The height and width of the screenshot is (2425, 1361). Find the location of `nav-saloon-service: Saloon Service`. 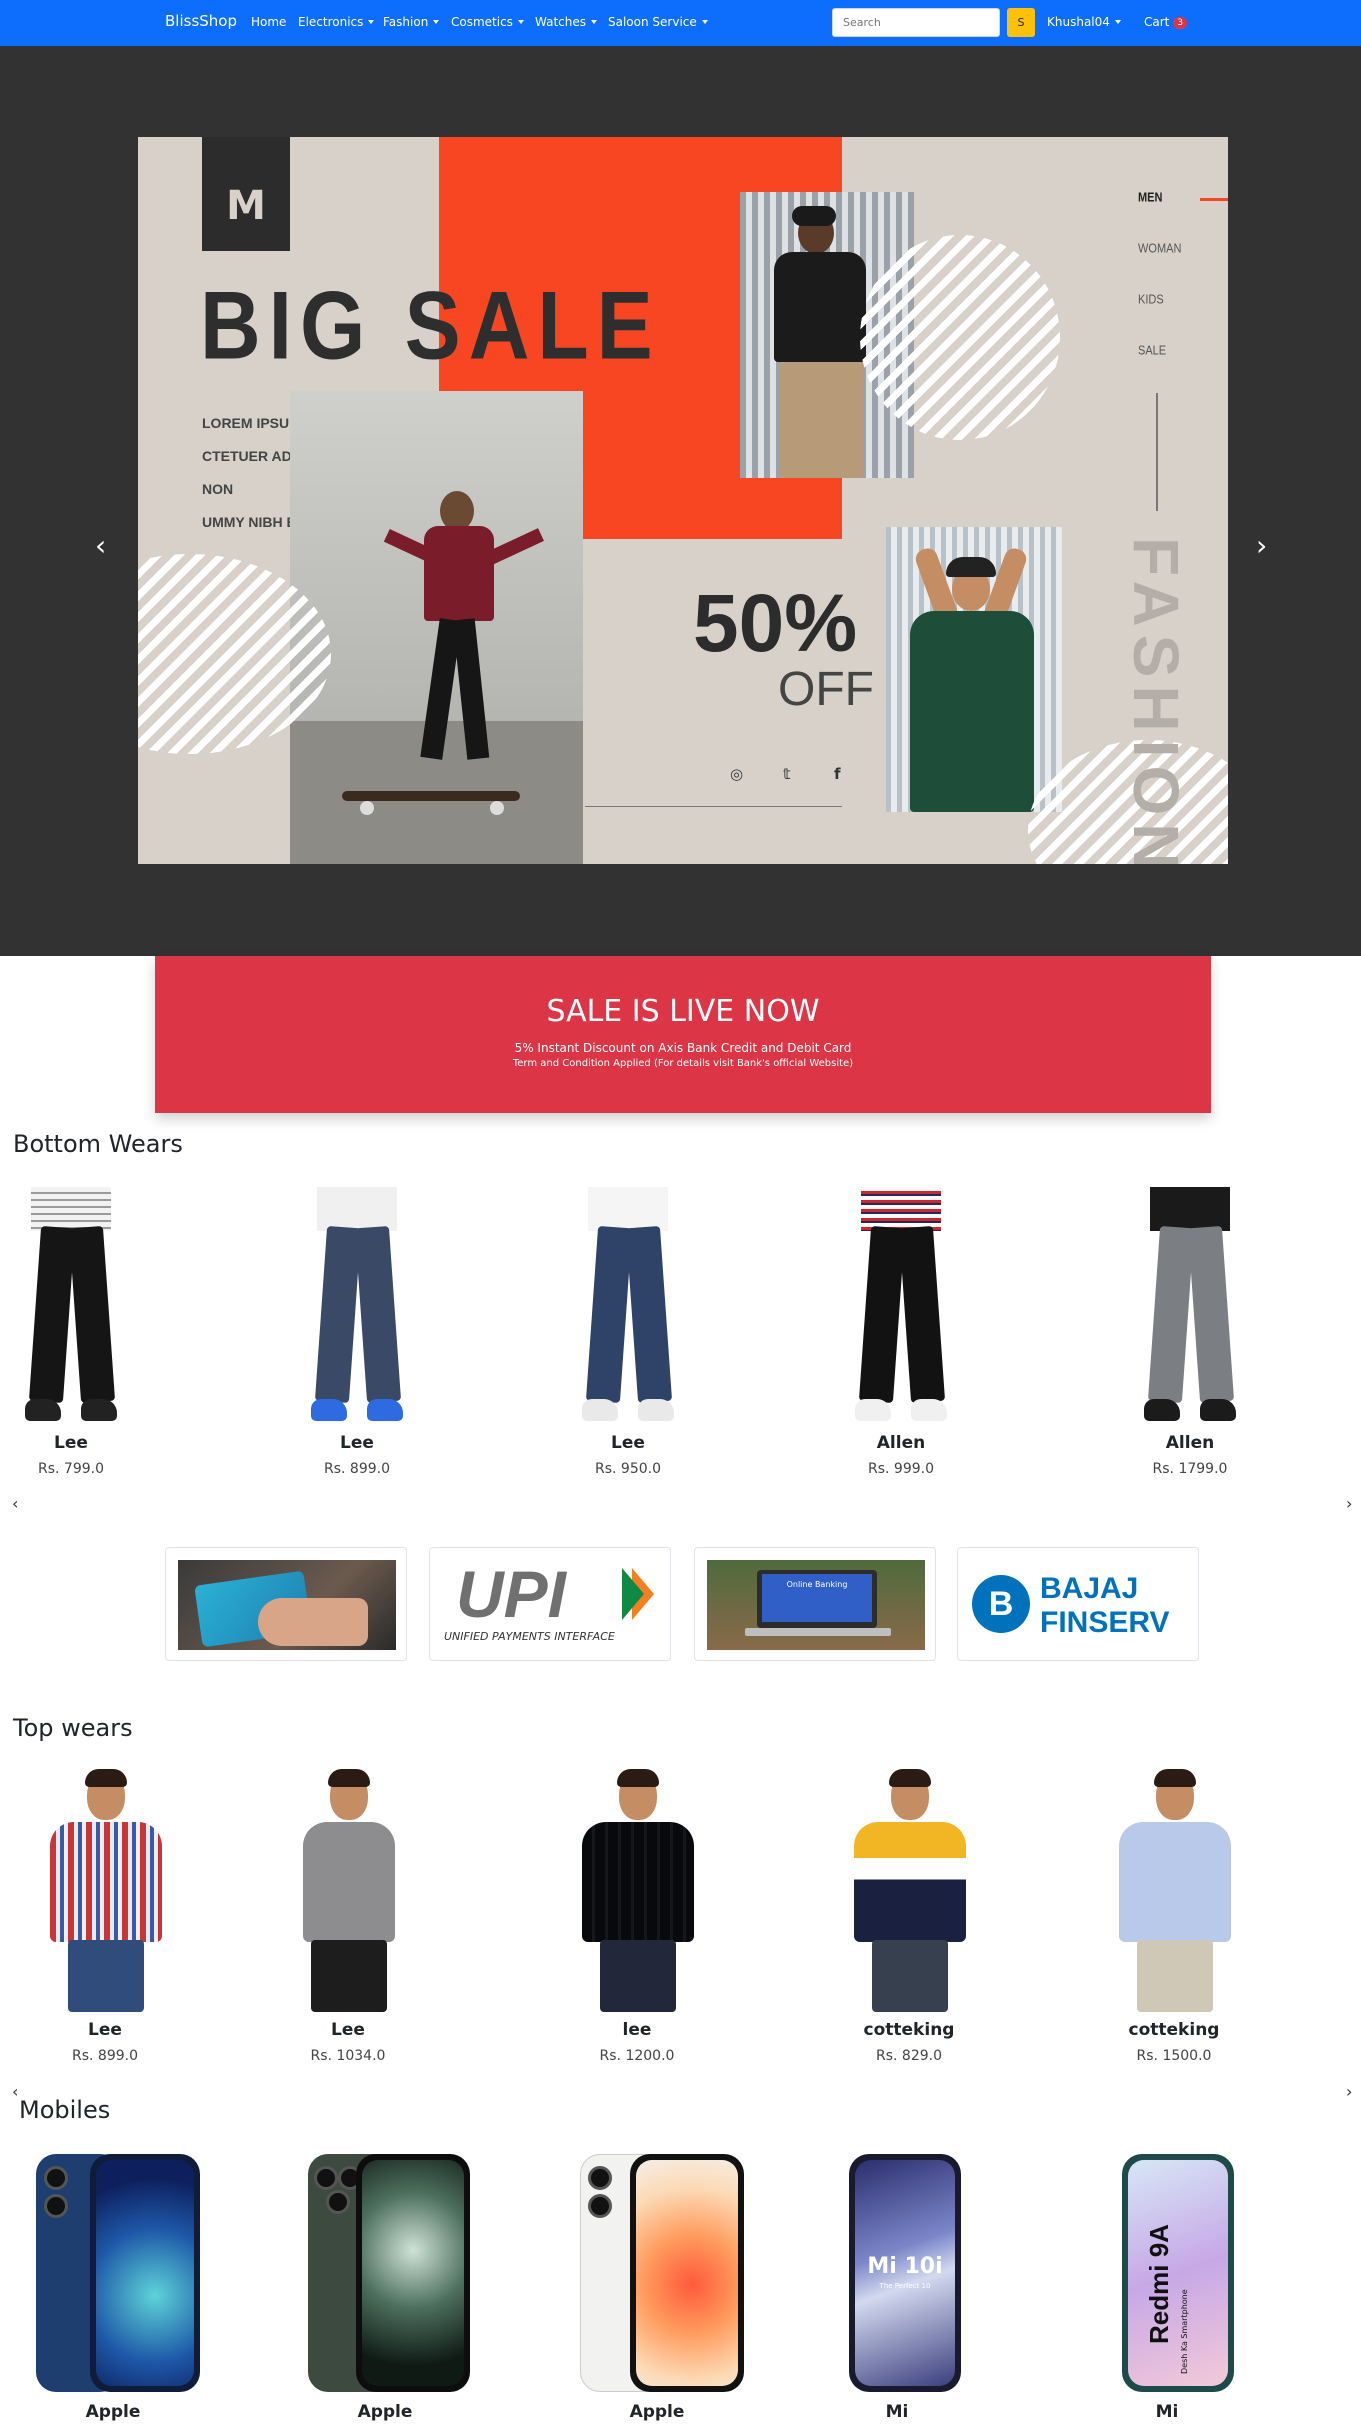

nav-saloon-service: Saloon Service is located at coordinates (658, 22).